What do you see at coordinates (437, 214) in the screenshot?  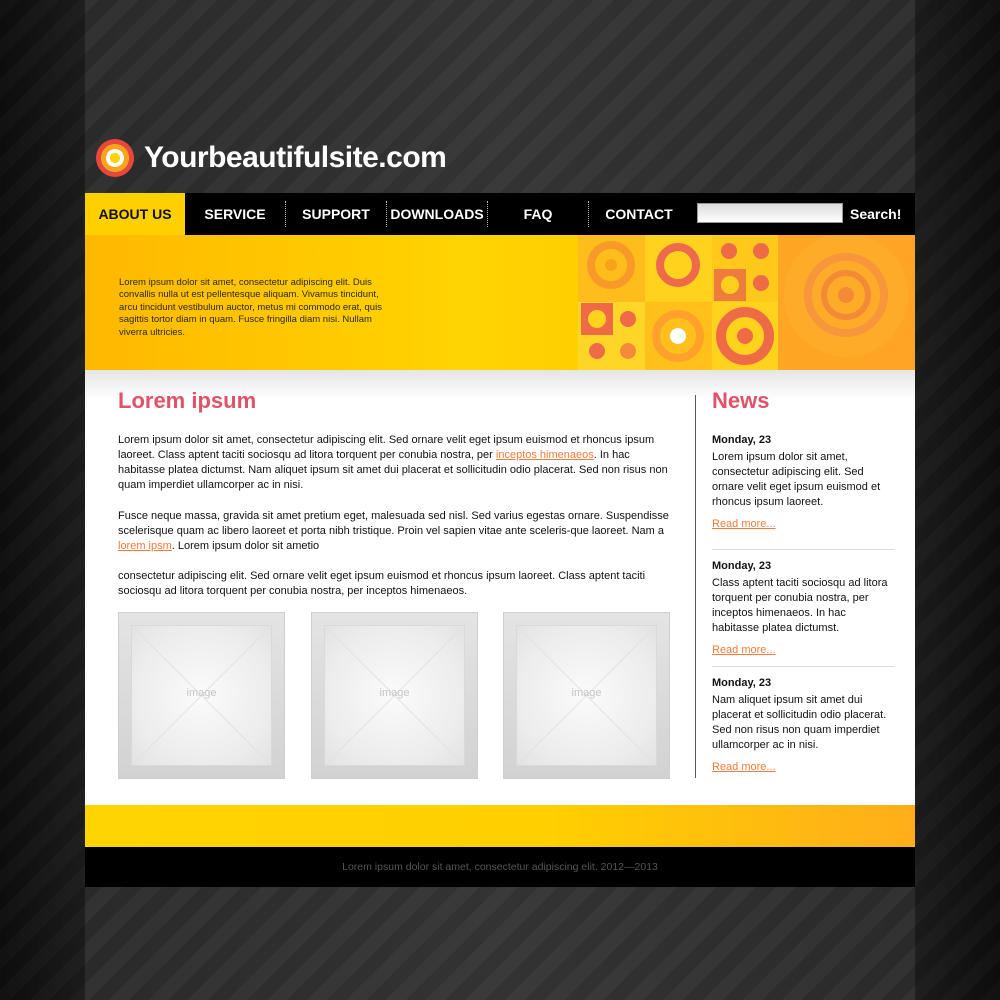 I see `nav-item-downloads: DOWNLOADS` at bounding box center [437, 214].